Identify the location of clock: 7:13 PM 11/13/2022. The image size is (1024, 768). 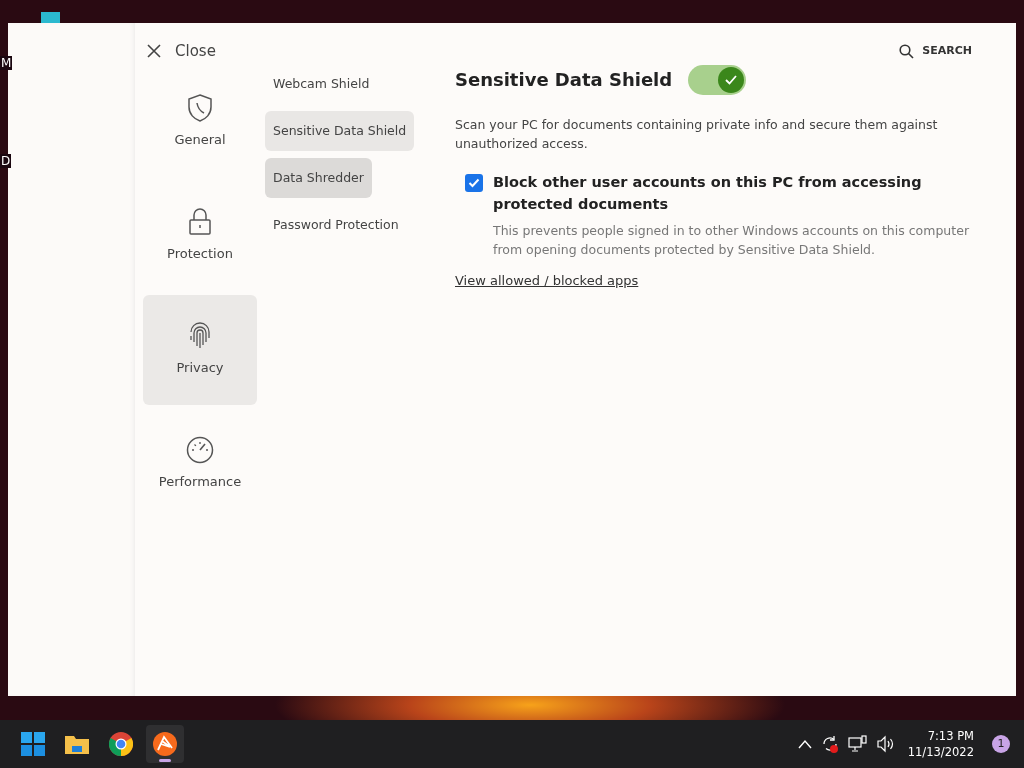
(940, 744).